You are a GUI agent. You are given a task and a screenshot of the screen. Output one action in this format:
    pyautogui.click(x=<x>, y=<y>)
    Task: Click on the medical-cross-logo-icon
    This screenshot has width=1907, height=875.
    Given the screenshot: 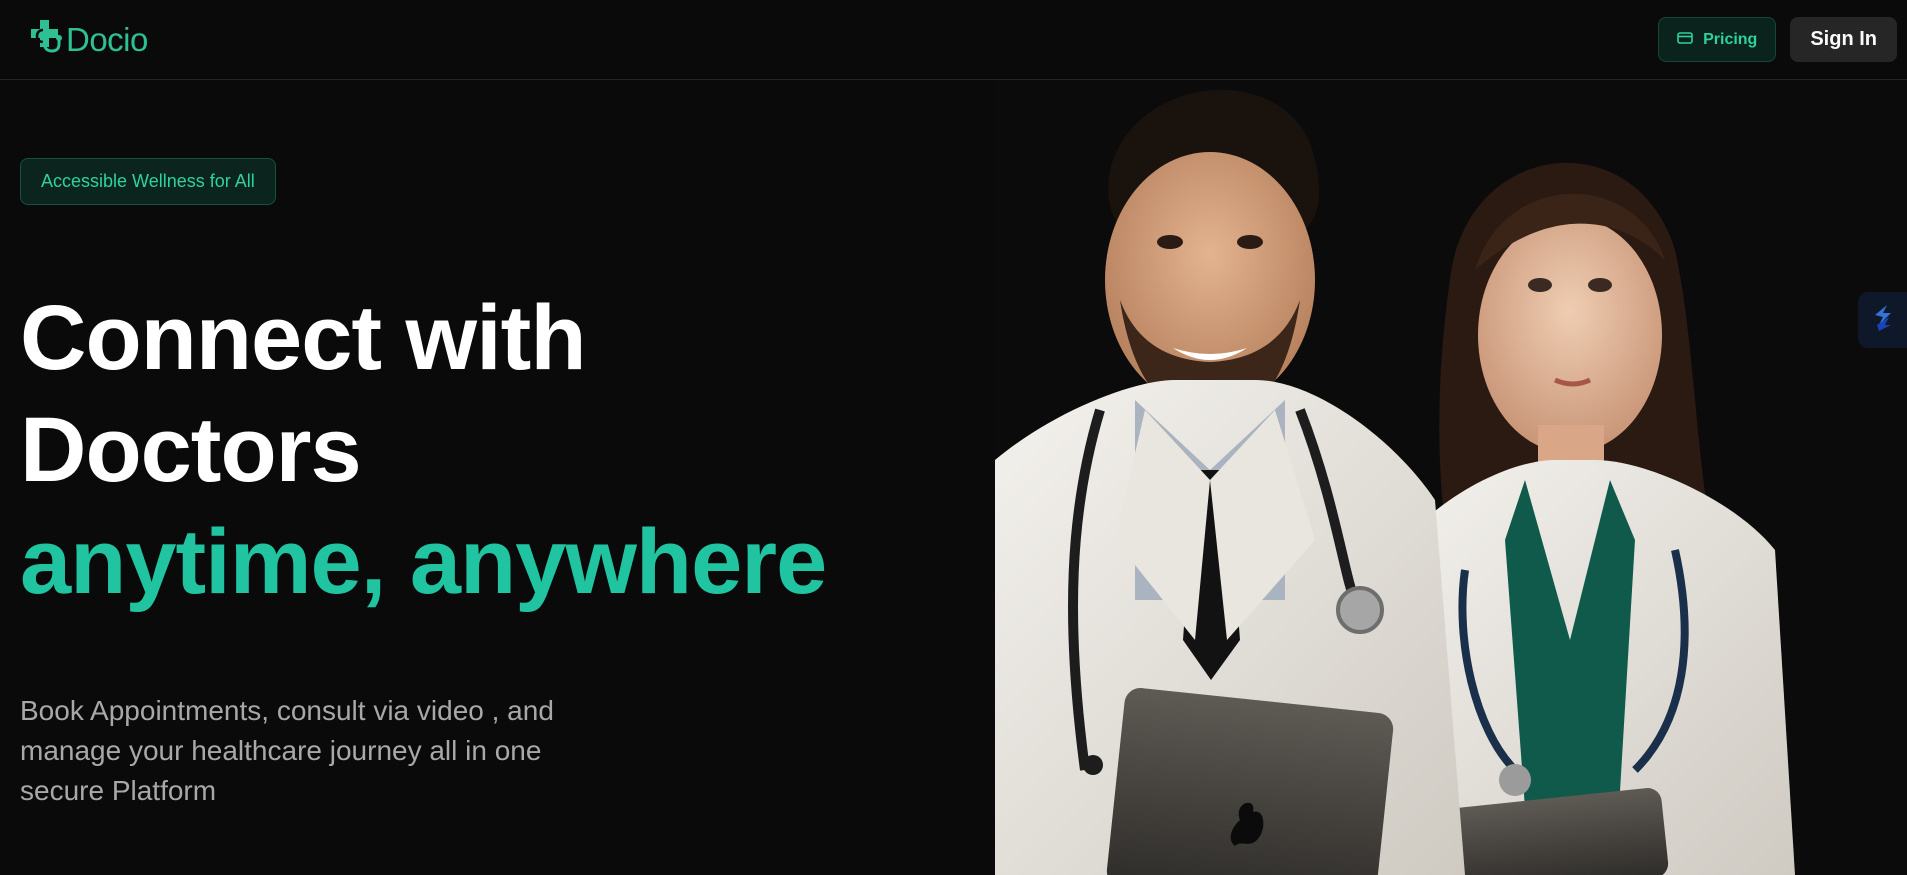 What is the action you would take?
    pyautogui.click(x=46, y=39)
    